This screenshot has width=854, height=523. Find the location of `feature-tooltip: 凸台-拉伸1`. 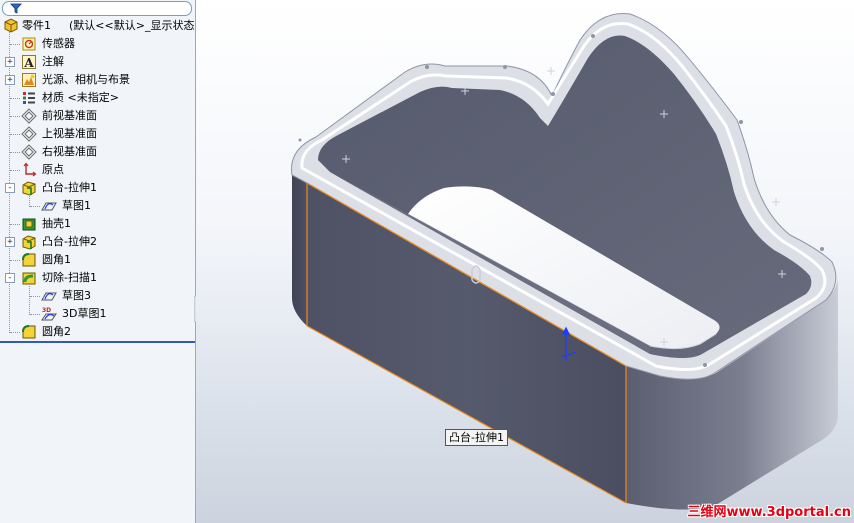

feature-tooltip: 凸台-拉伸1 is located at coordinates (476, 437).